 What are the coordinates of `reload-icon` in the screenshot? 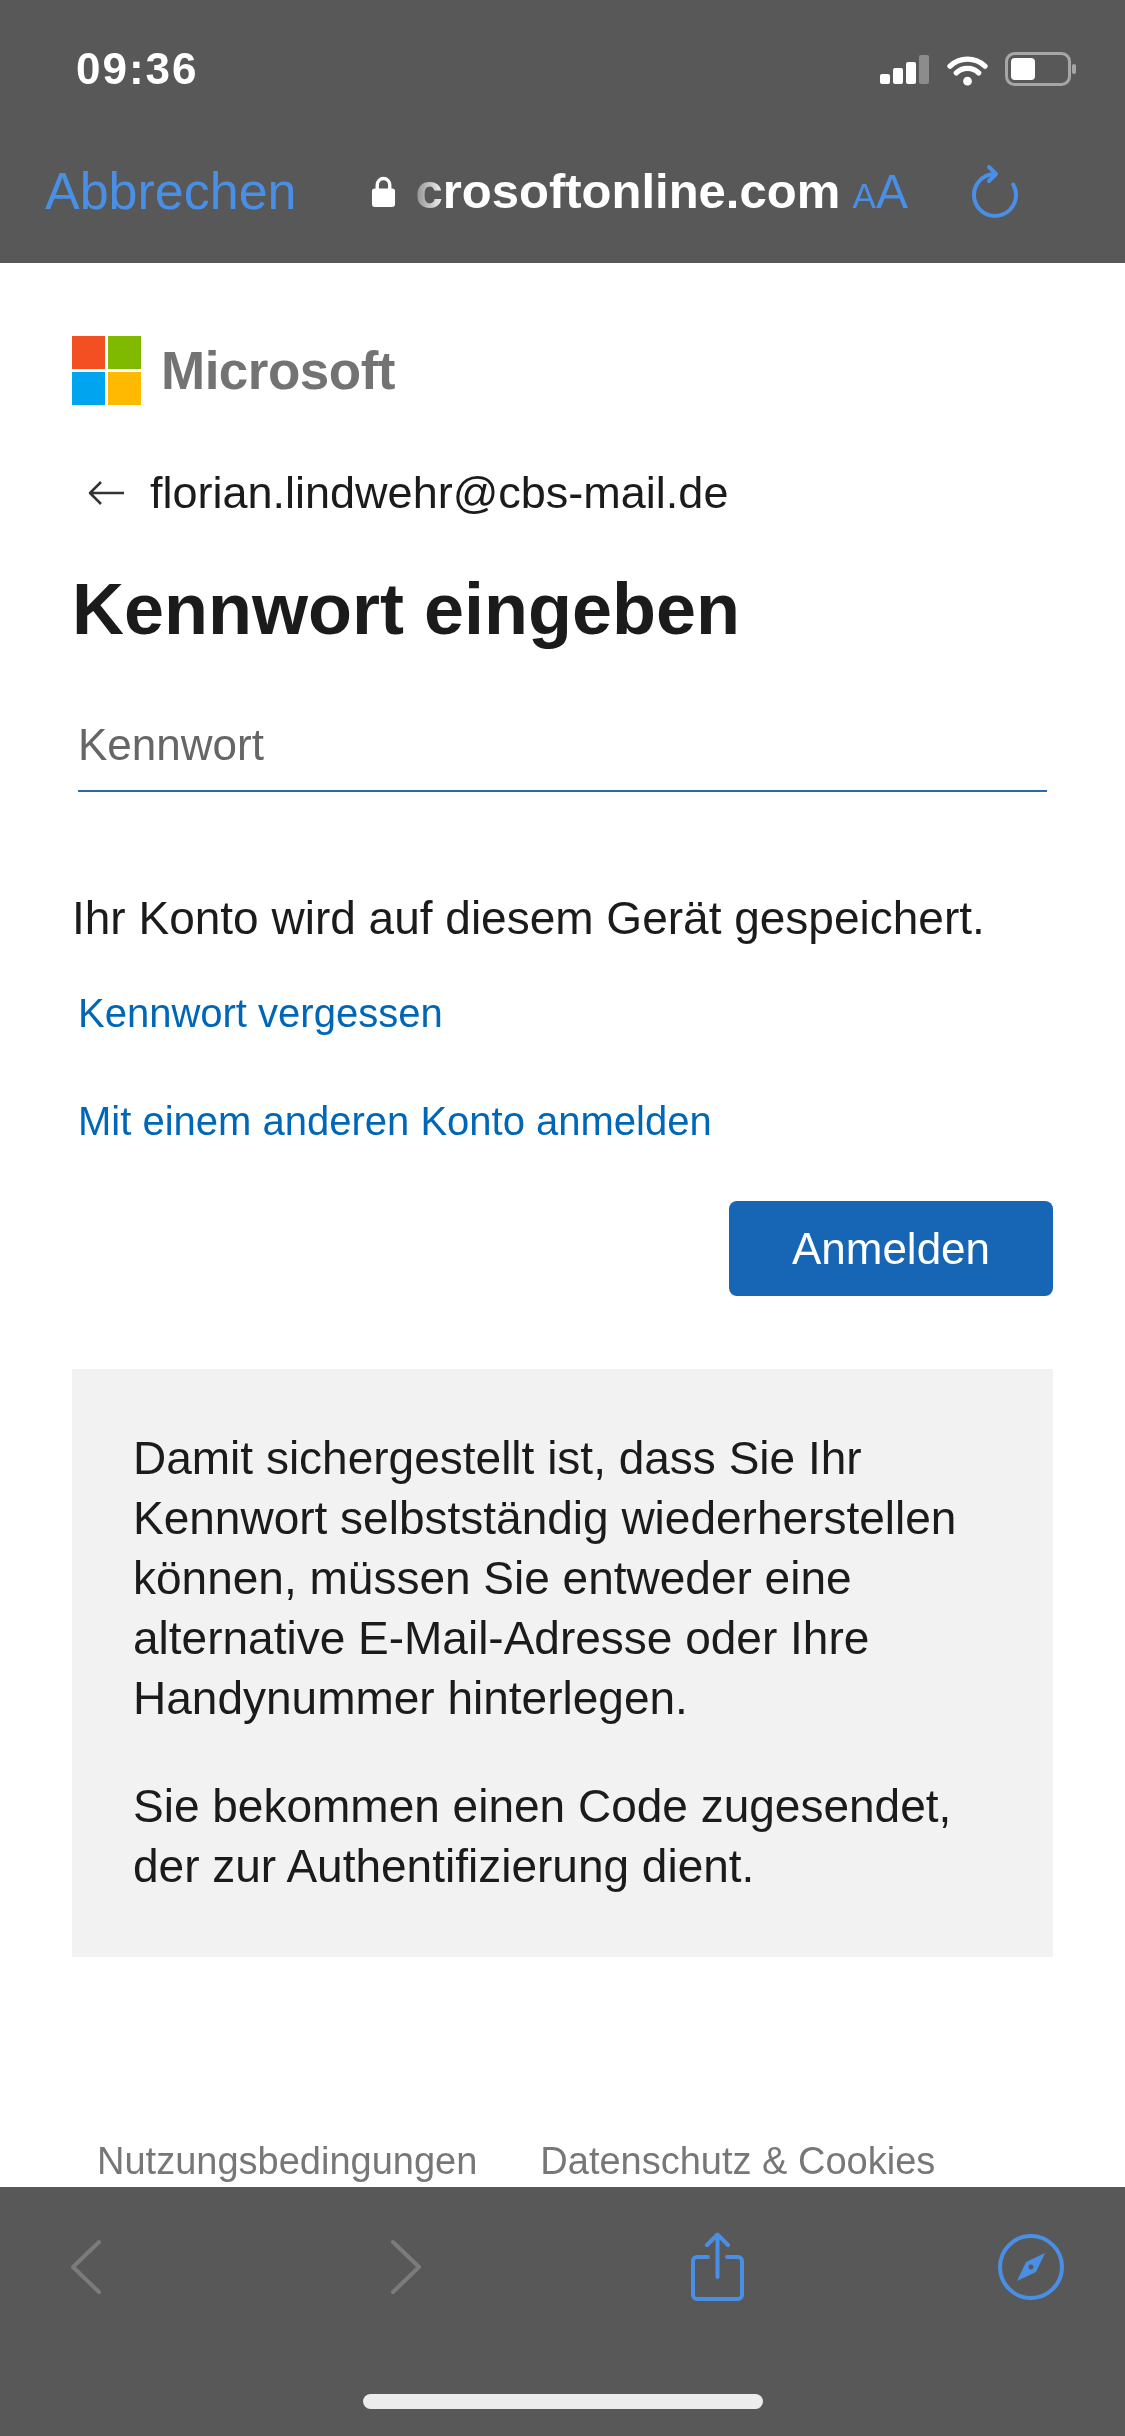 It's located at (994, 191).